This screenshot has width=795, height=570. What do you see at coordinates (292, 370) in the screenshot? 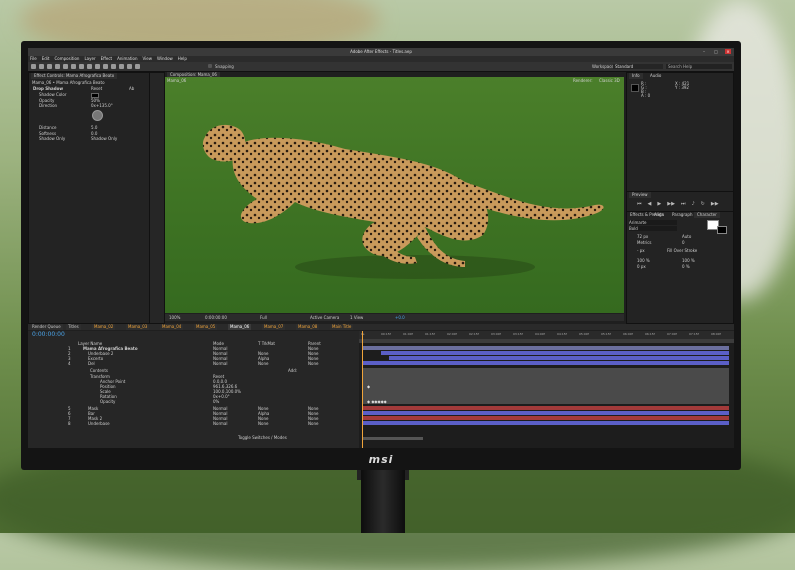
I see `add-label: Add:` at bounding box center [292, 370].